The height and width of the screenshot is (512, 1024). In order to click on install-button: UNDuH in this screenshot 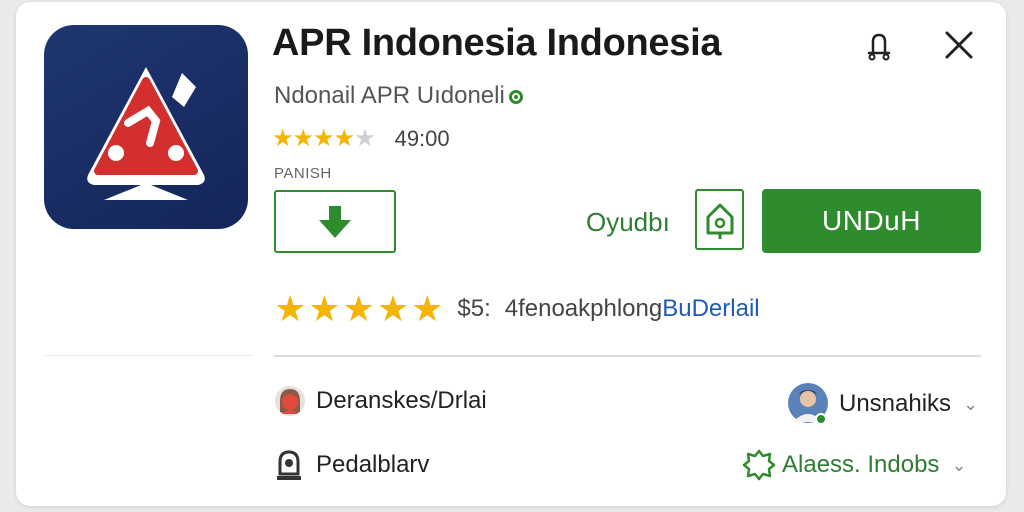, I will do `click(871, 221)`.